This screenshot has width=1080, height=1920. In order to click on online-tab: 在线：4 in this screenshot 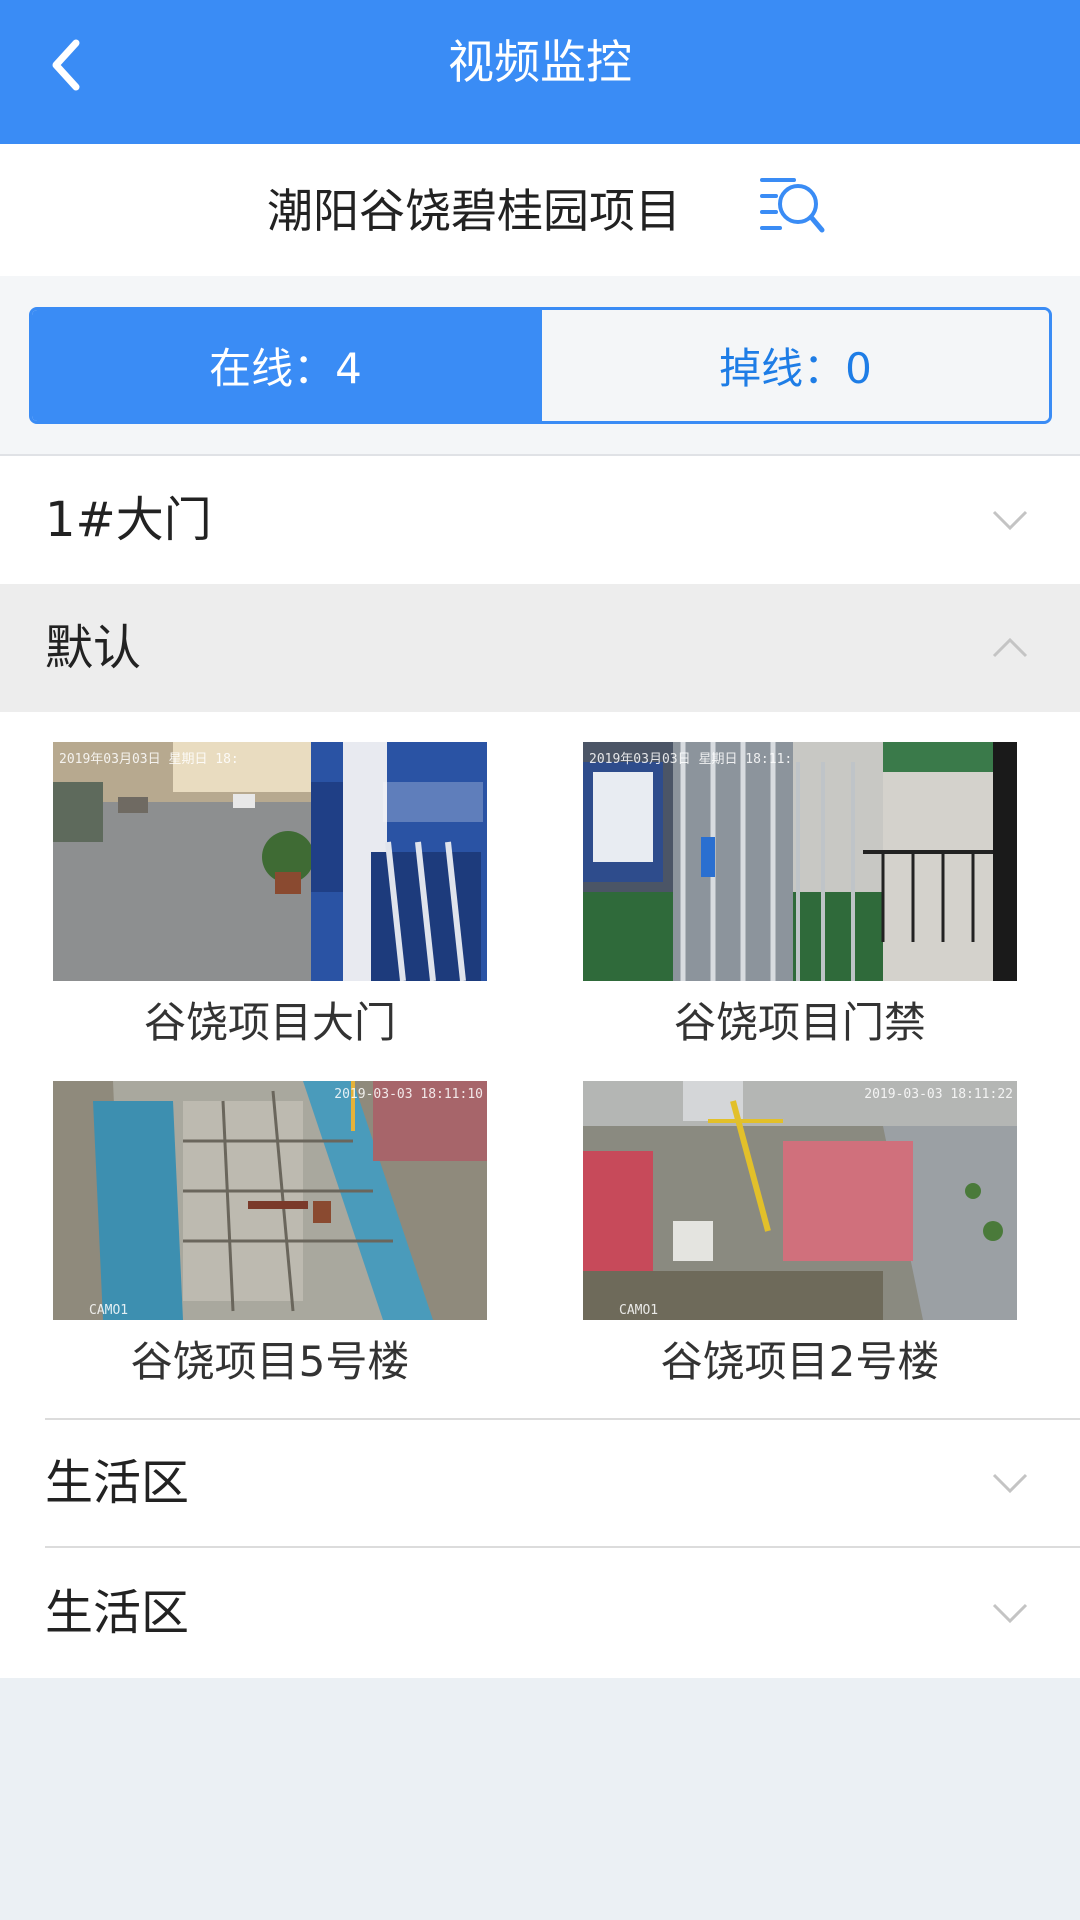, I will do `click(285, 365)`.